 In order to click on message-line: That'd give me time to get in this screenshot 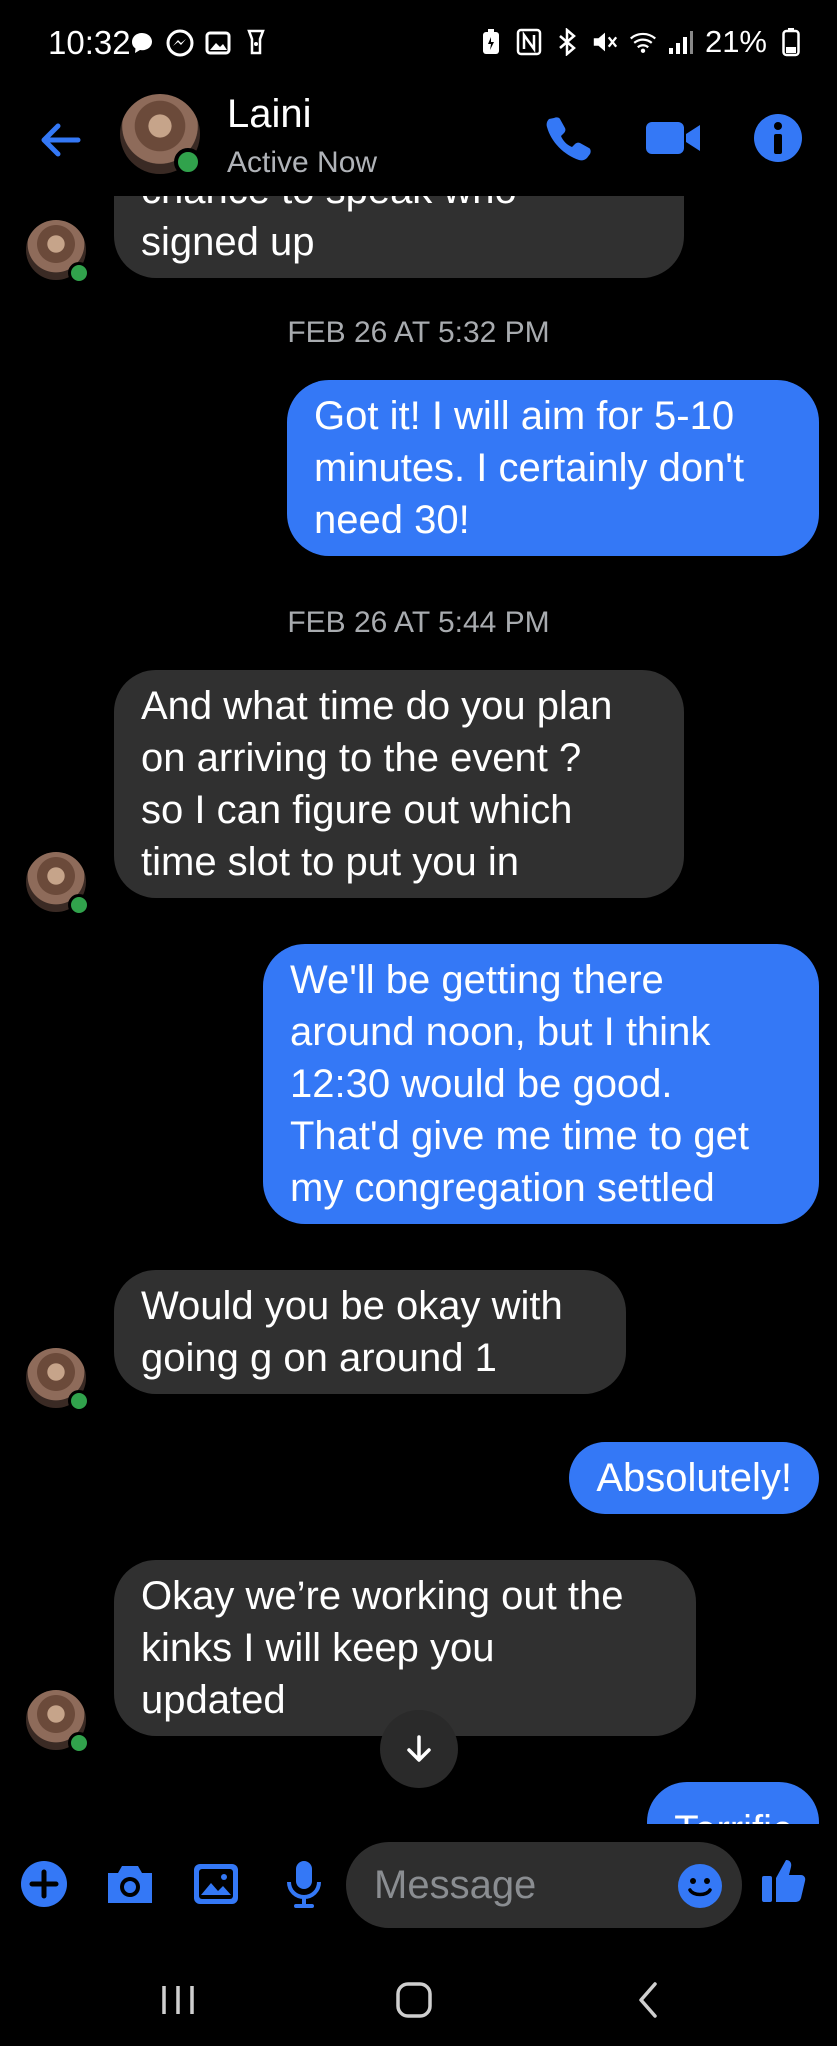, I will do `click(519, 1136)`.